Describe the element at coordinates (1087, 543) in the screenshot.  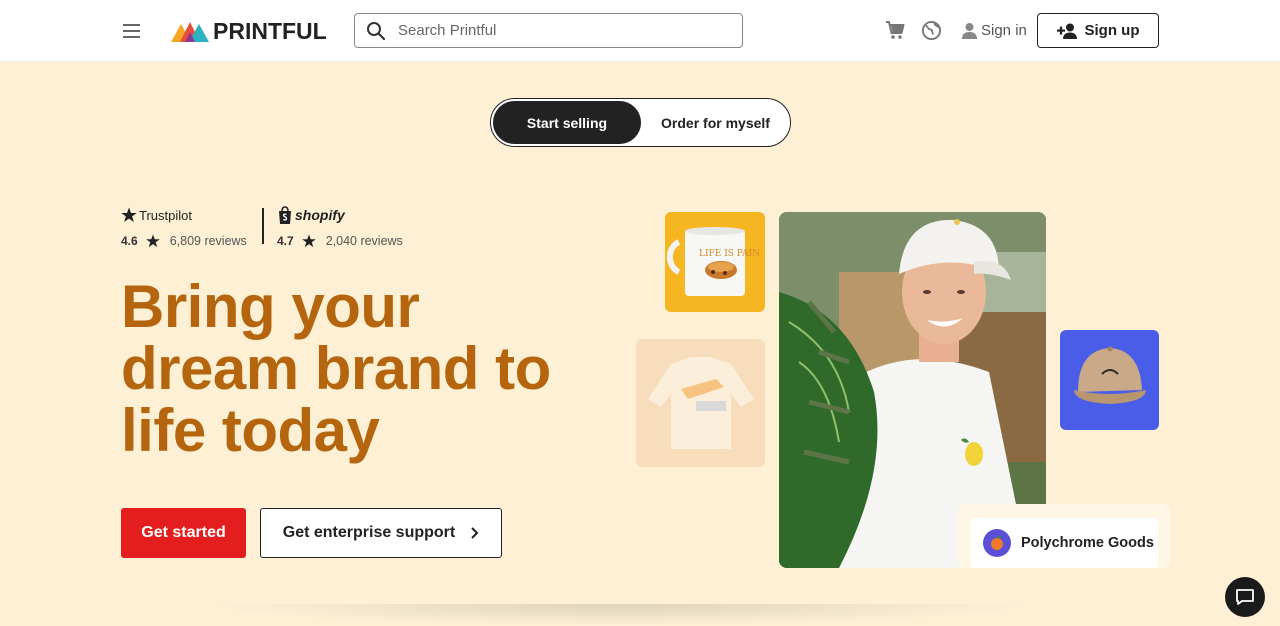
I see `brand-name: Polychrome Goods` at that location.